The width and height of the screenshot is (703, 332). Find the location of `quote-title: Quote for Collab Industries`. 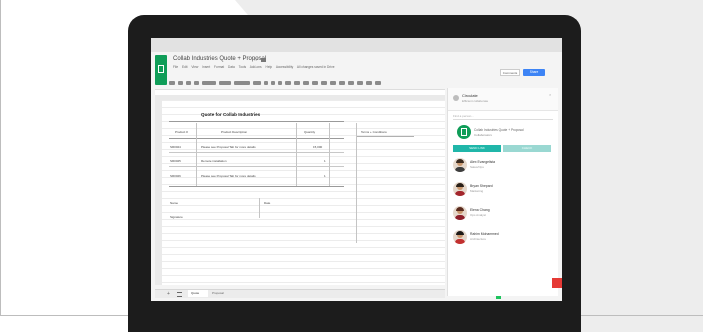

quote-title: Quote for Collab Industries is located at coordinates (231, 114).